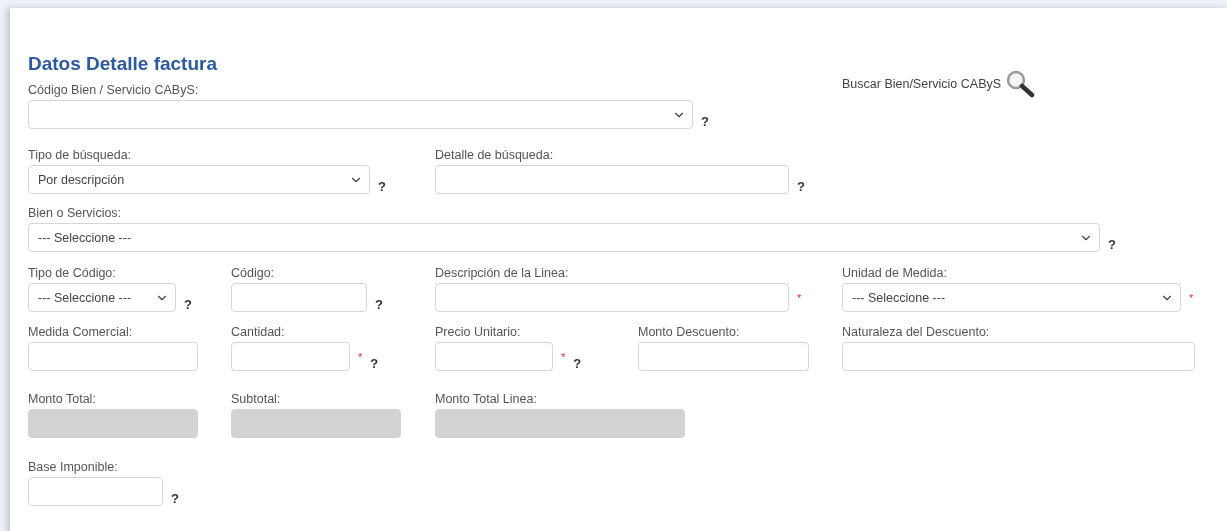 The height and width of the screenshot is (531, 1227). I want to click on field-label: Cantidad:, so click(258, 332).